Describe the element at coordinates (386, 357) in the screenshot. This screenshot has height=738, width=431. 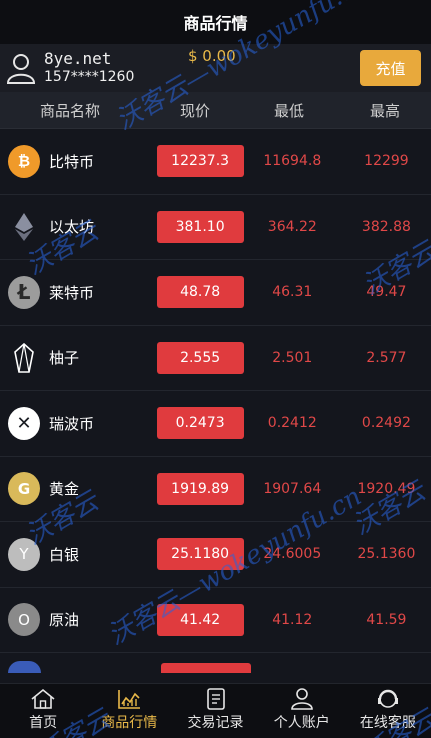
I see `high-price: 2.577` at that location.